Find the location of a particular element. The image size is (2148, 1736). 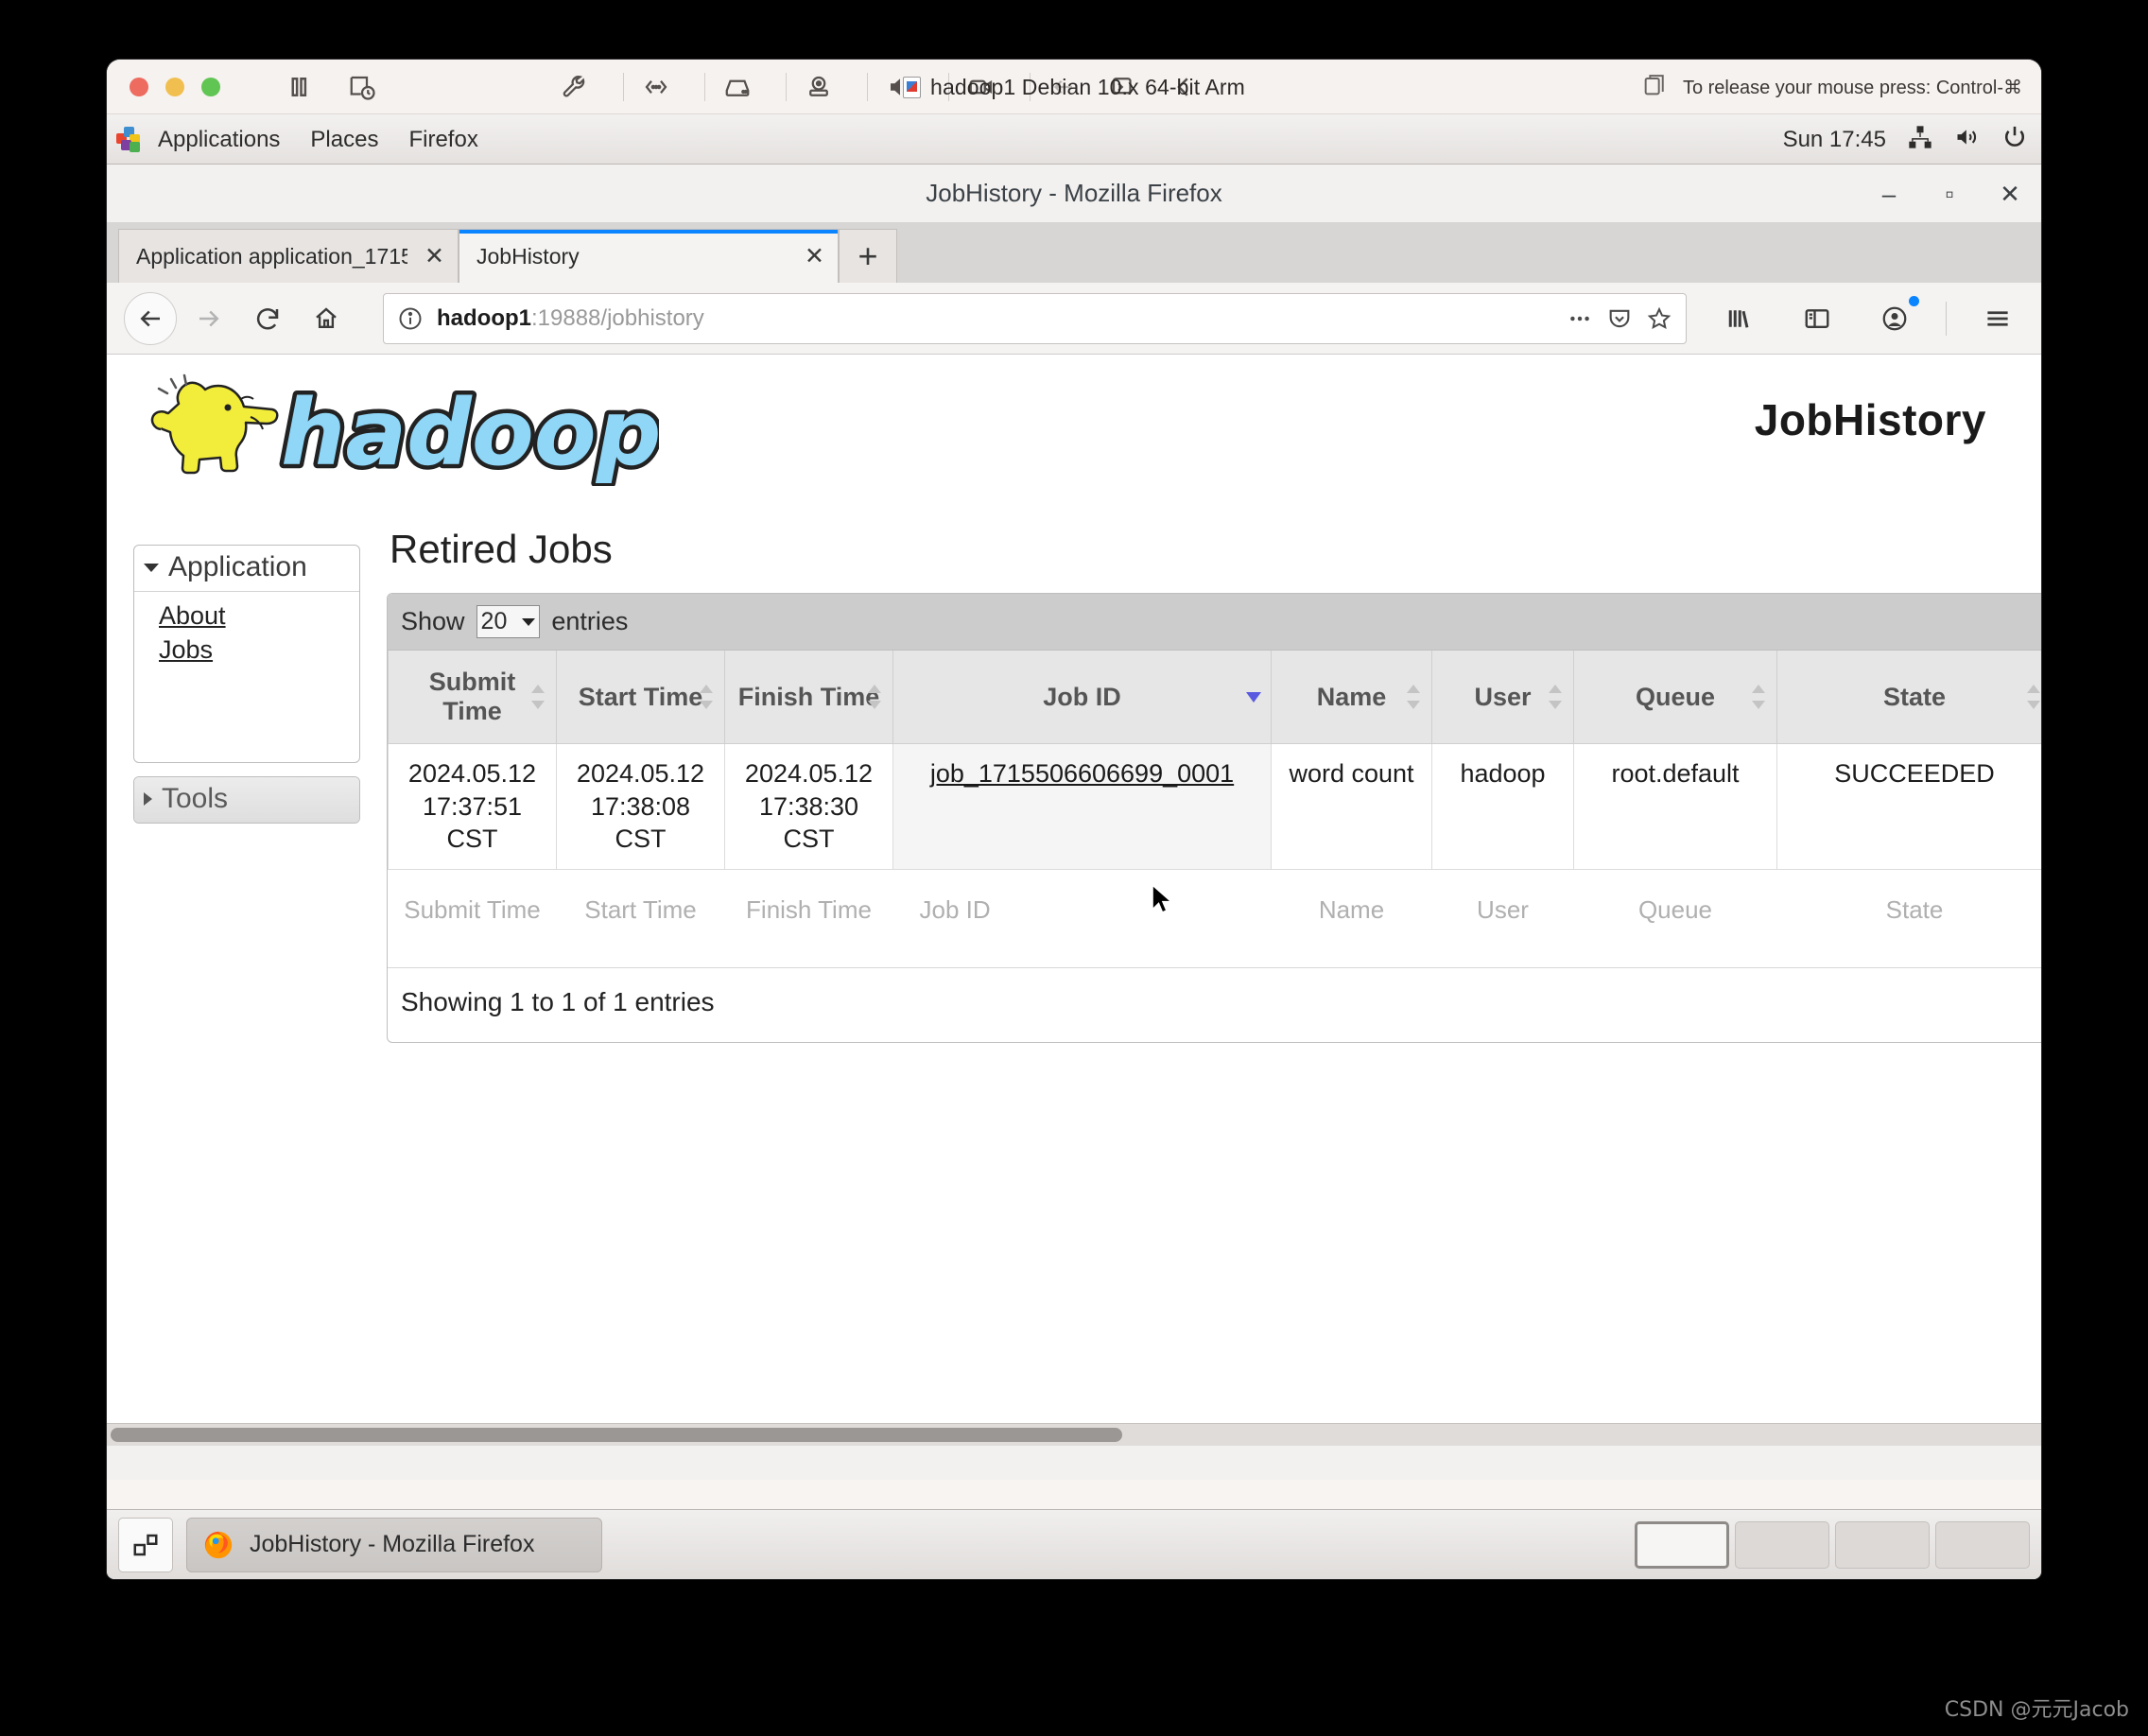

menu-icon is located at coordinates (1998, 318).